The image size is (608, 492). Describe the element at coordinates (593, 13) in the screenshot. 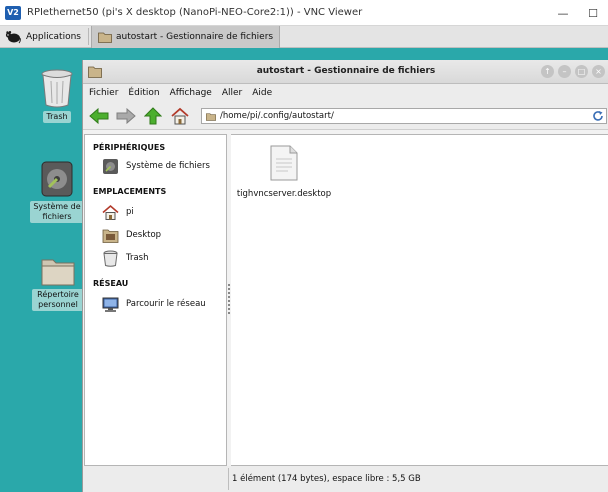

I see `vnc-maximize-button: ☐` at that location.